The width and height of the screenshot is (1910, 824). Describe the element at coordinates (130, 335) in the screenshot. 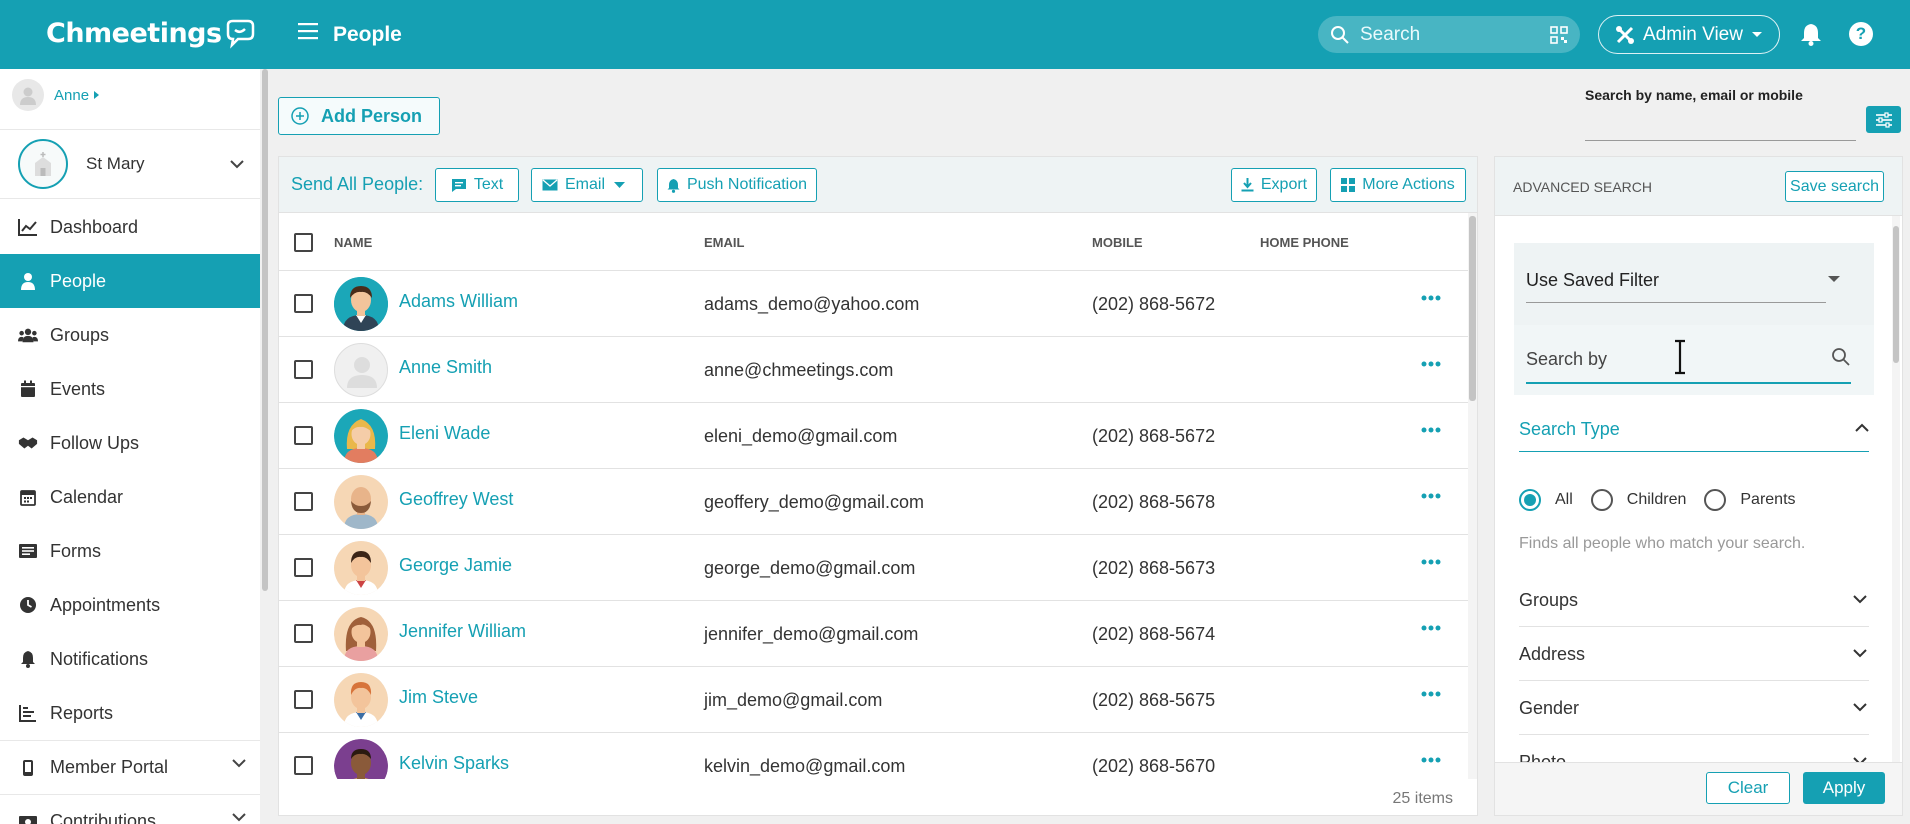

I see `sidebar-item-groups: Groups` at that location.